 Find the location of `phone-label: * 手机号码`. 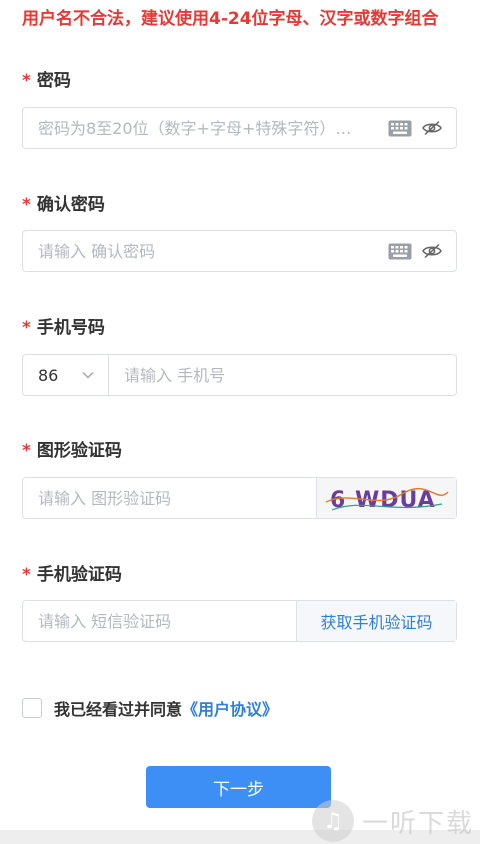

phone-label: * 手机号码 is located at coordinates (63, 325).